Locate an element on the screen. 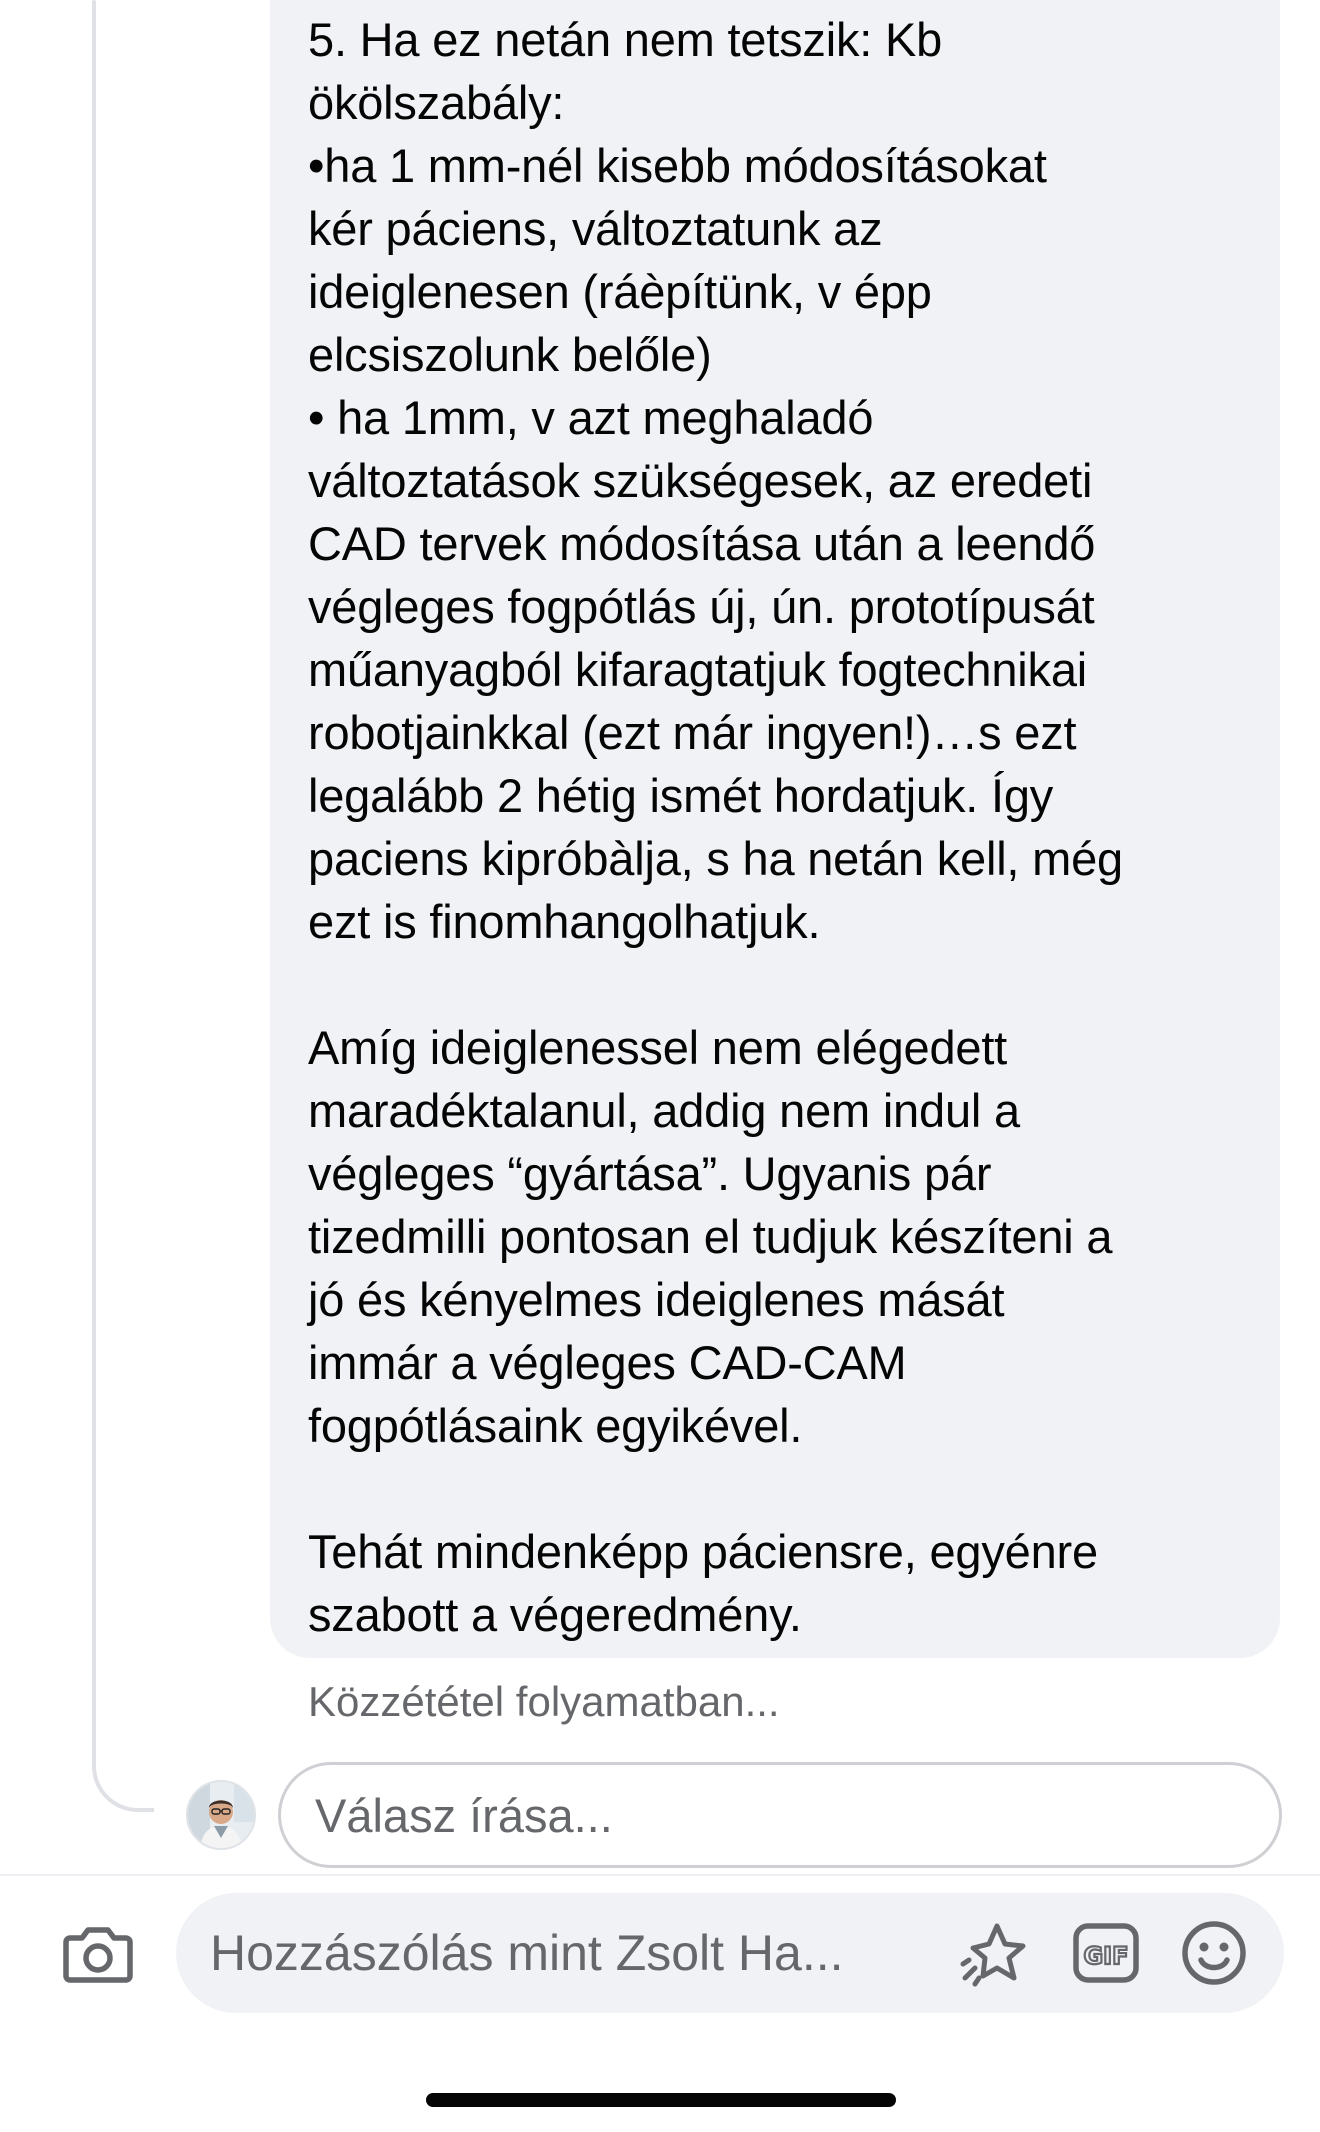  comment-line: maradéktalanul, addig nem indul a is located at coordinates (664, 1110).